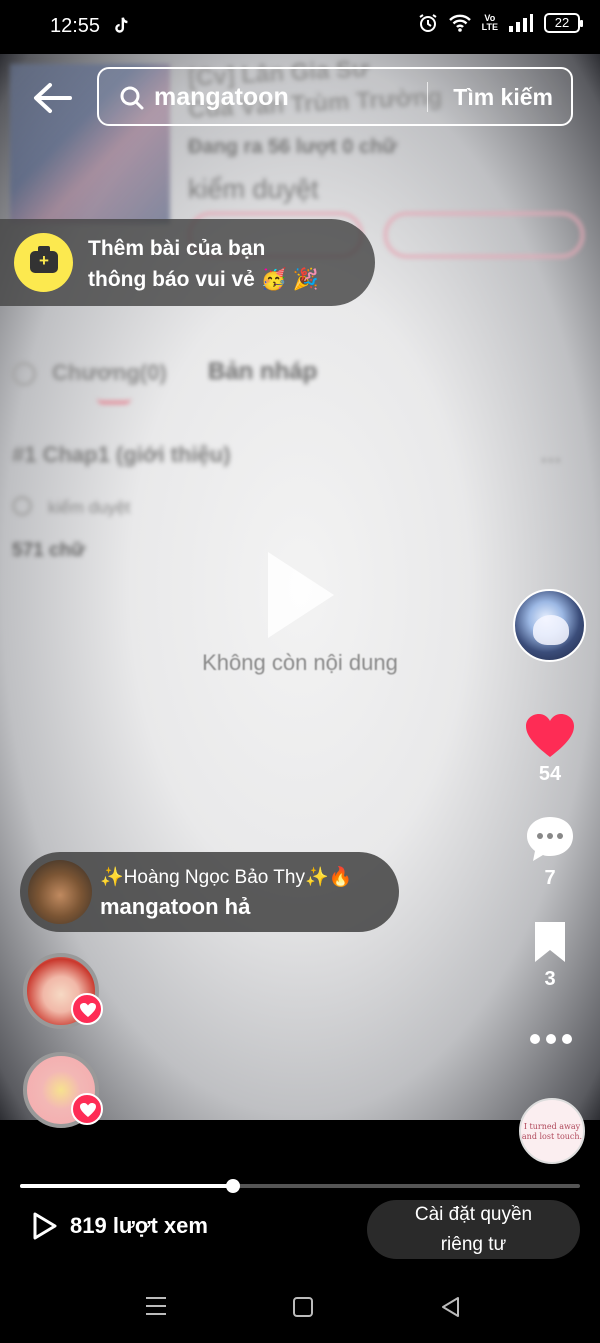 This screenshot has height=1343, width=600. Describe the element at coordinates (473, 1229) in the screenshot. I see `privacy-settings-button: Cài đặt quyền riêng tư` at that location.